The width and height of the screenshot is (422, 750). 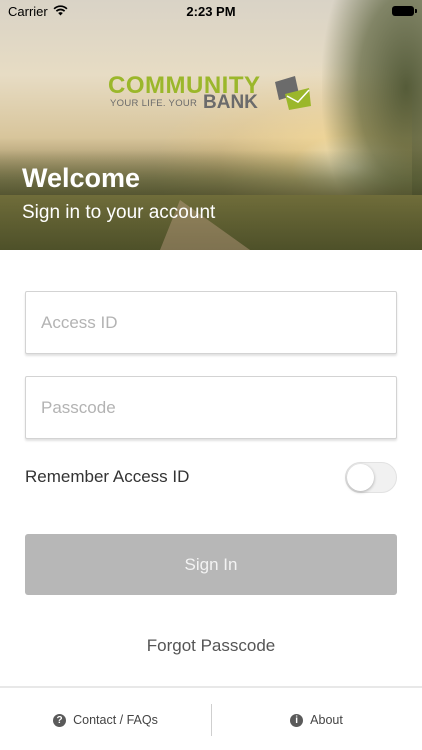 I want to click on clock: 2:23 PM, so click(x=211, y=11).